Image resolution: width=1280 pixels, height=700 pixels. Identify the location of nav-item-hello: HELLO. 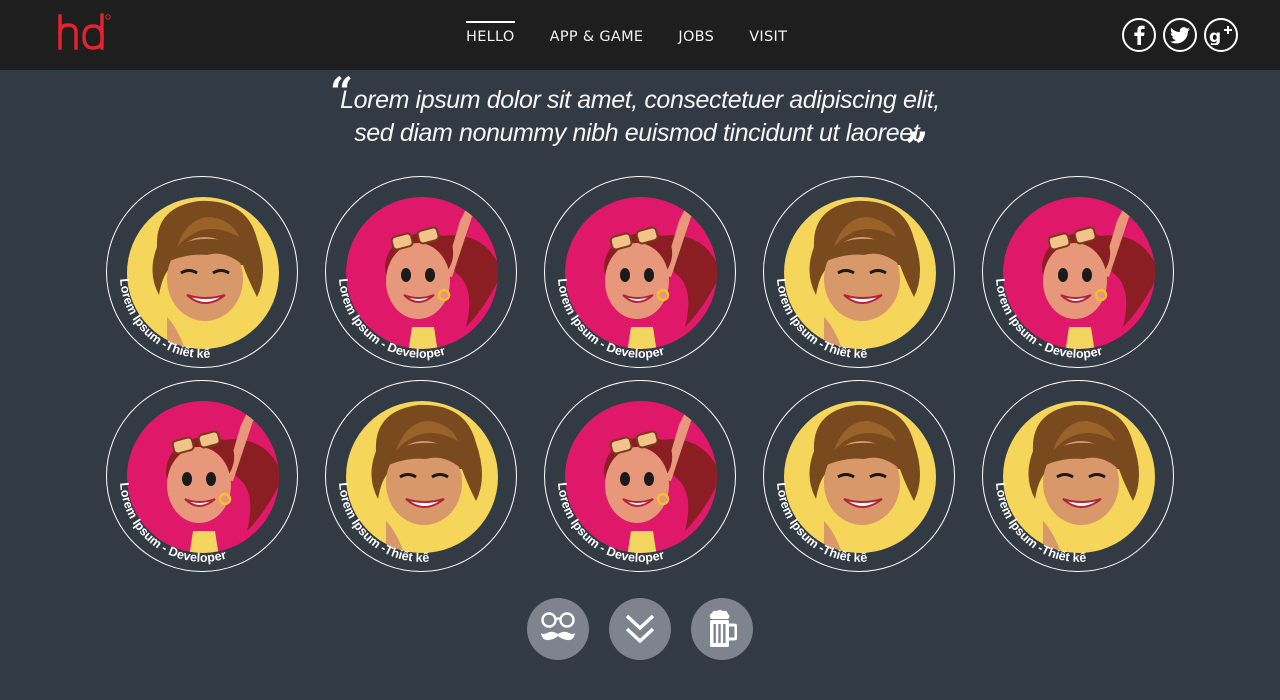
(490, 33).